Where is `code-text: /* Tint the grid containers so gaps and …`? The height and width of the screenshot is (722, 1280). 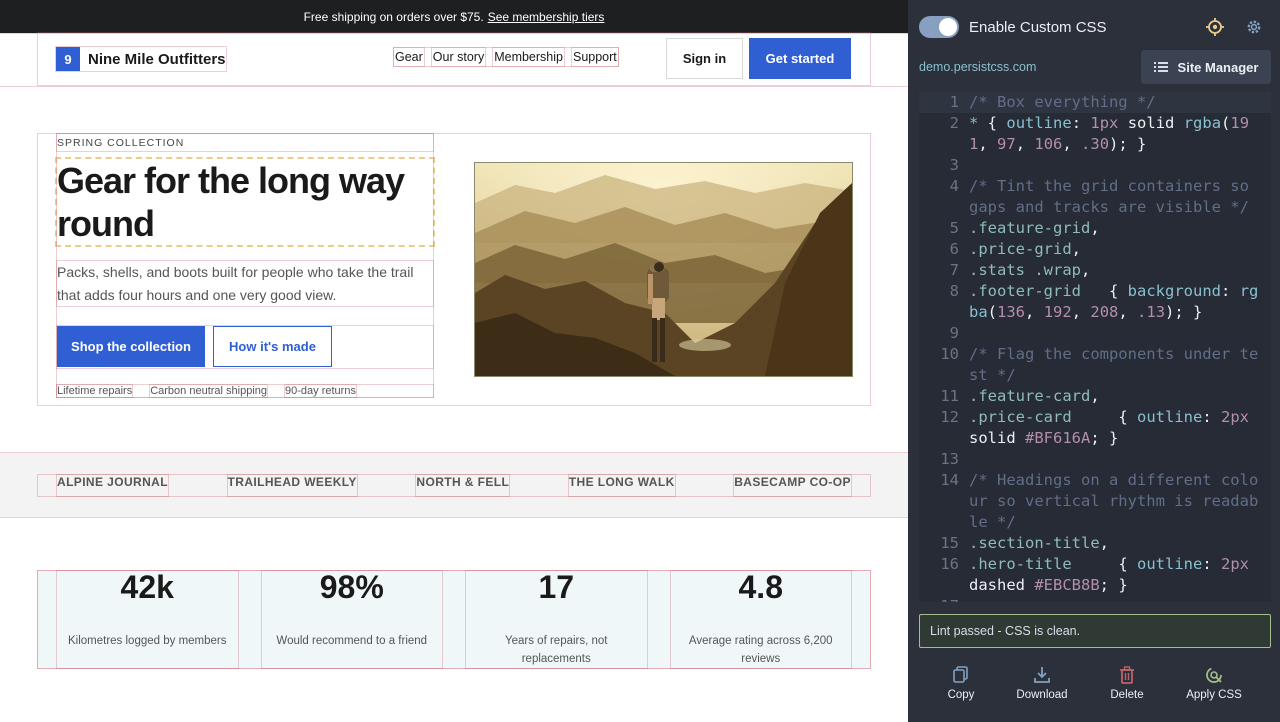
code-text: /* Tint the grid containers so gaps and … is located at coordinates (1114, 196).